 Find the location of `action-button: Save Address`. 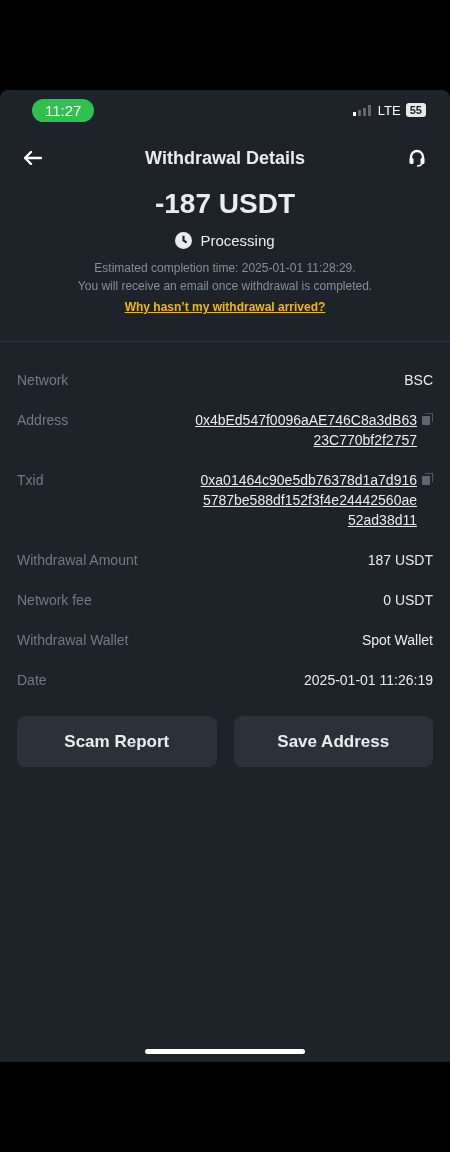

action-button: Save Address is located at coordinates (333, 741).